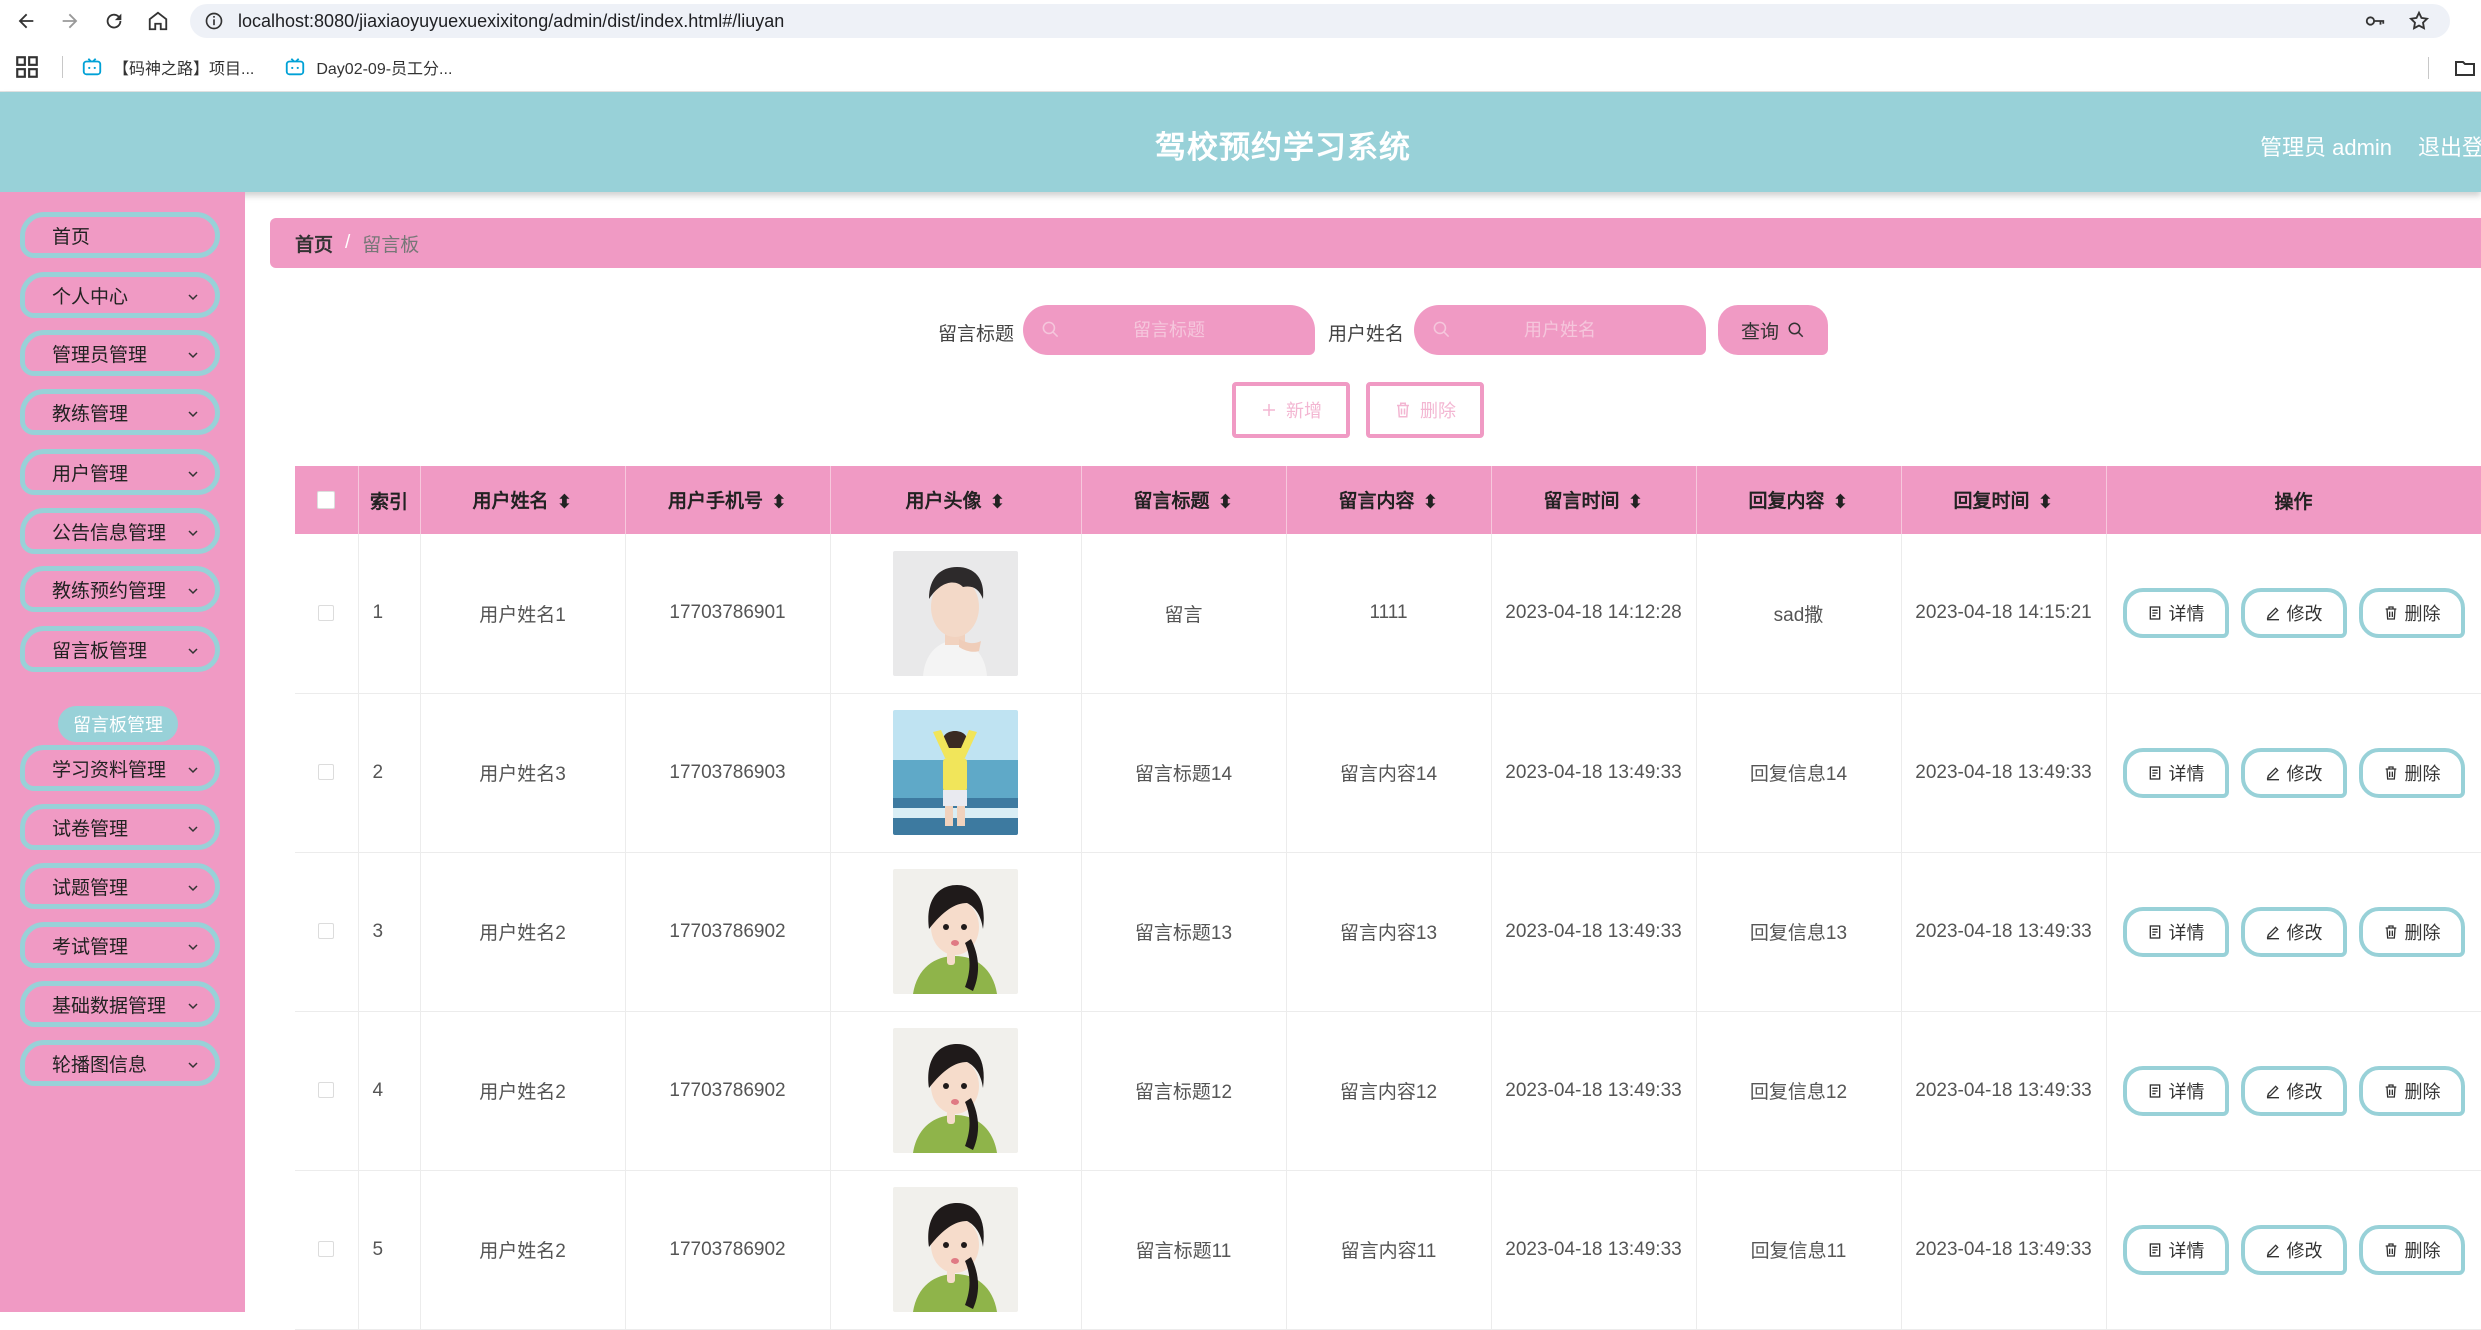  What do you see at coordinates (120, 295) in the screenshot?
I see `sidebar-item: 个人中心` at bounding box center [120, 295].